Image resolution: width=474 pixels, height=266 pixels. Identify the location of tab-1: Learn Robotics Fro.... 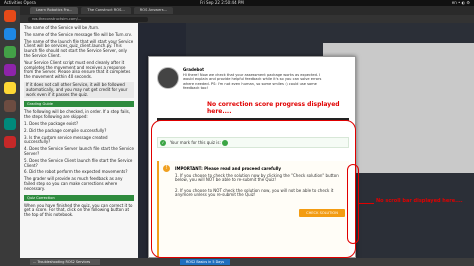
(54, 10).